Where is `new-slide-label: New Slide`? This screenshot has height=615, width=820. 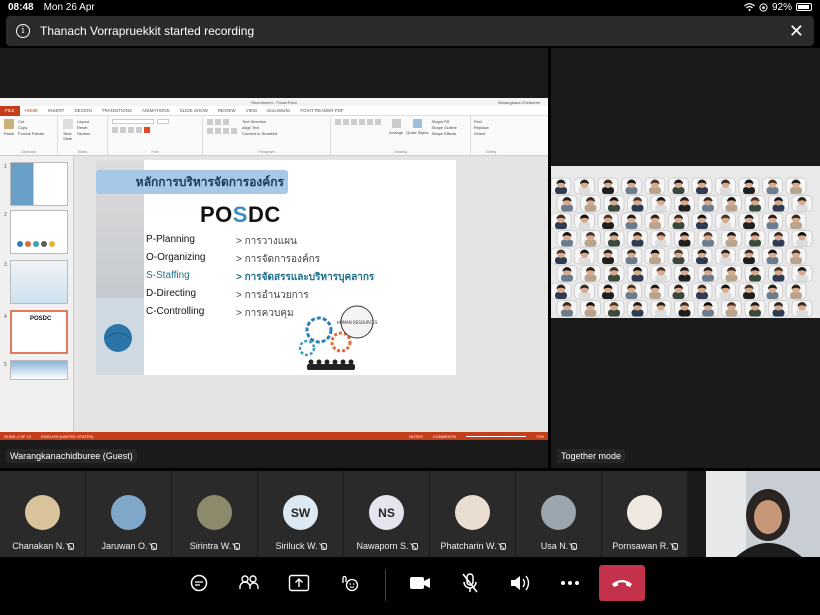
new-slide-label: New Slide is located at coordinates (67, 136).